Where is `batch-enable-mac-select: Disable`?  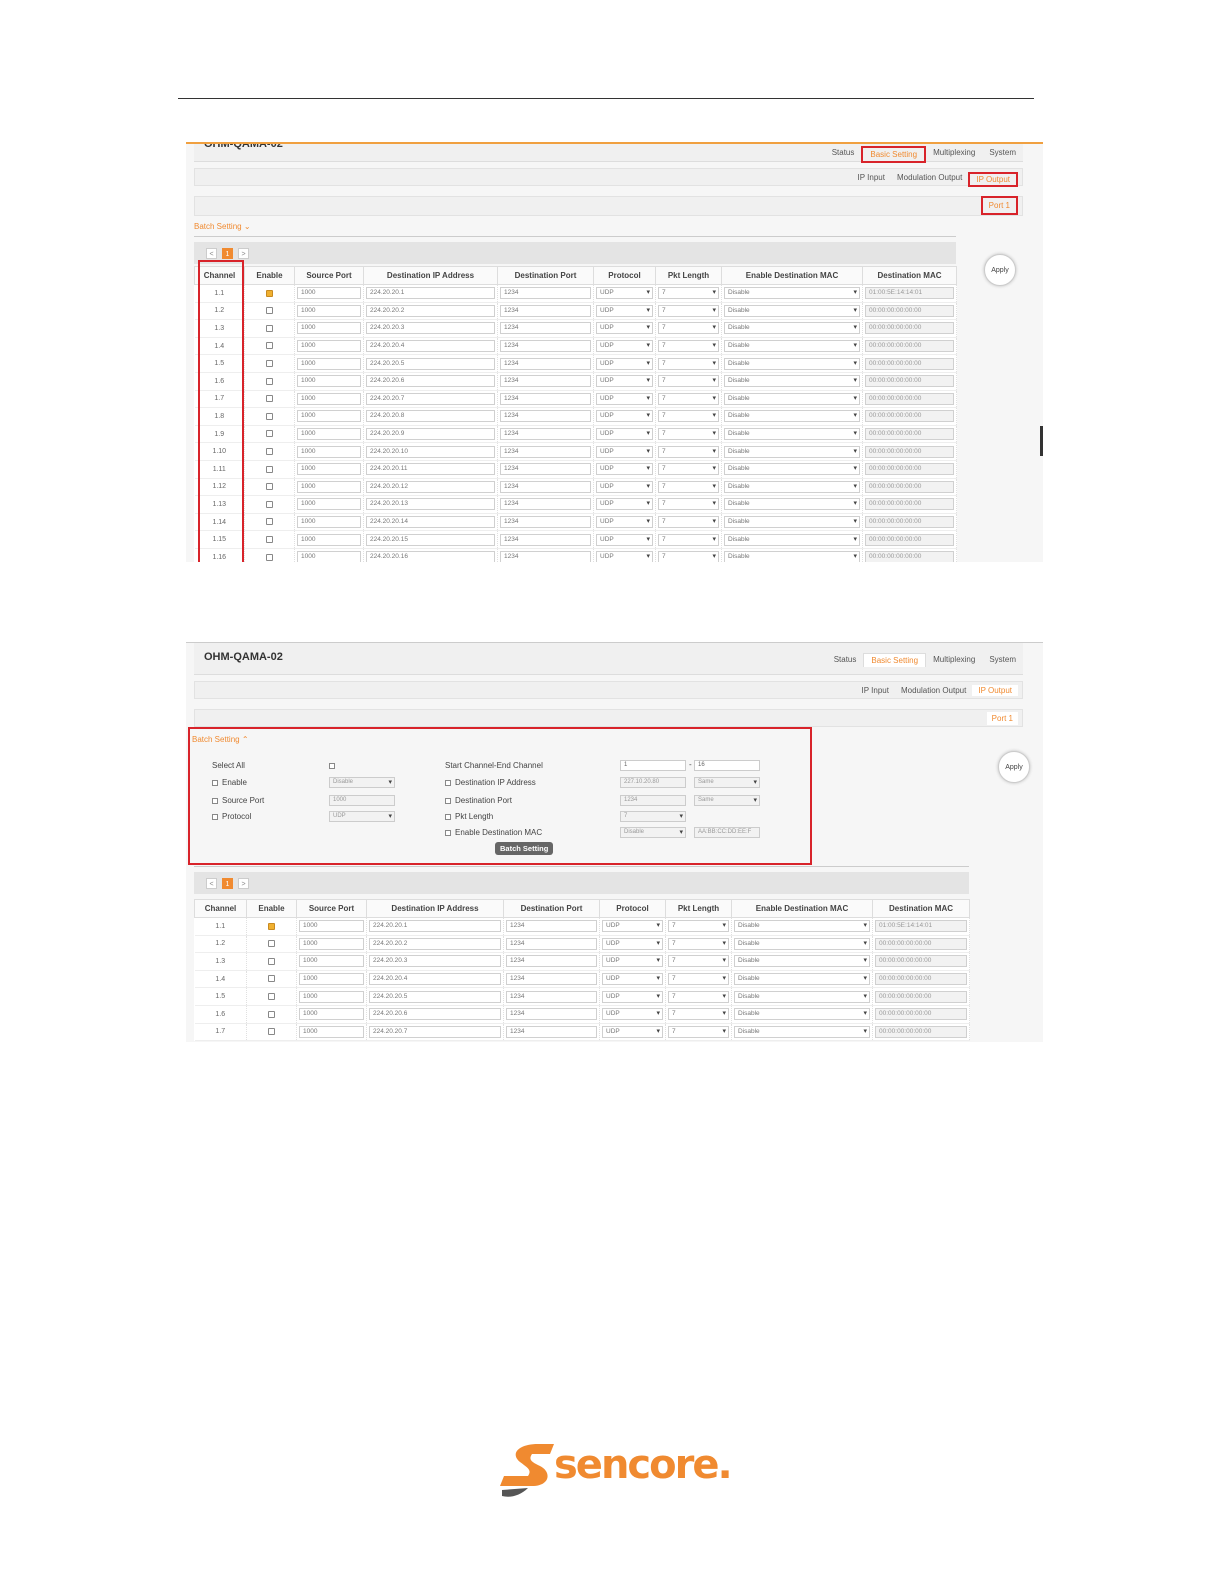 batch-enable-mac-select: Disable is located at coordinates (653, 832).